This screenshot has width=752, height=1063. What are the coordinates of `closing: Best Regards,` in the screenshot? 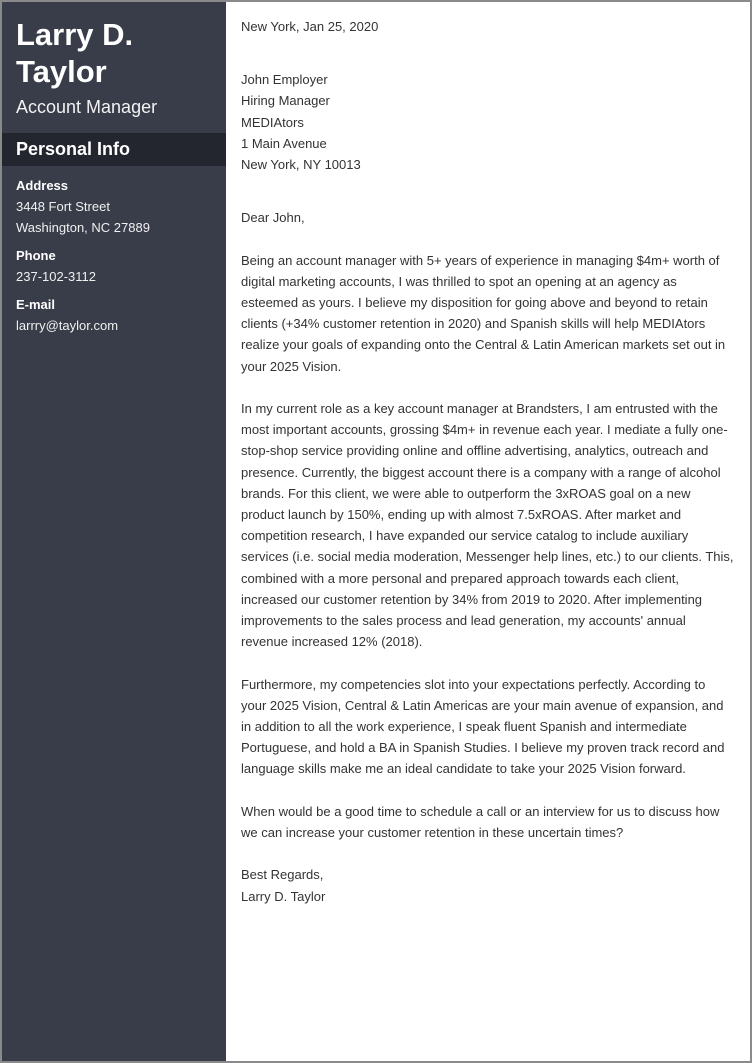 It's located at (282, 875).